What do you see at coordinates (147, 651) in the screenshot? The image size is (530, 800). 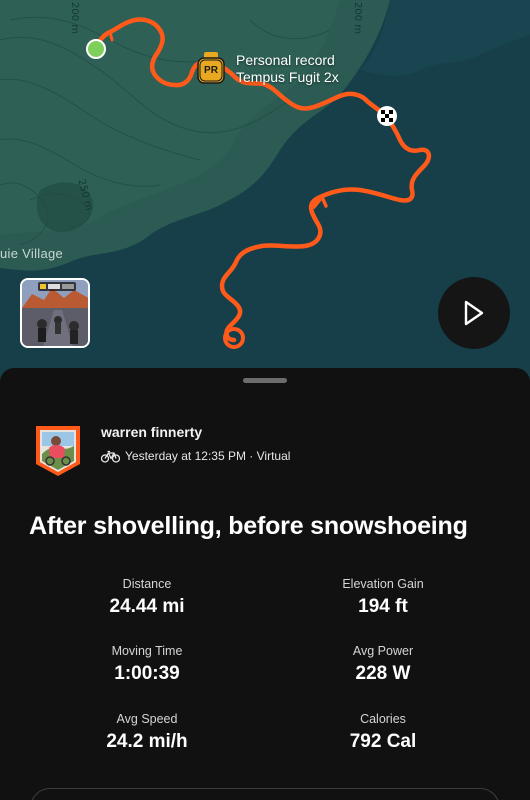 I see `stat-label: Moving Time` at bounding box center [147, 651].